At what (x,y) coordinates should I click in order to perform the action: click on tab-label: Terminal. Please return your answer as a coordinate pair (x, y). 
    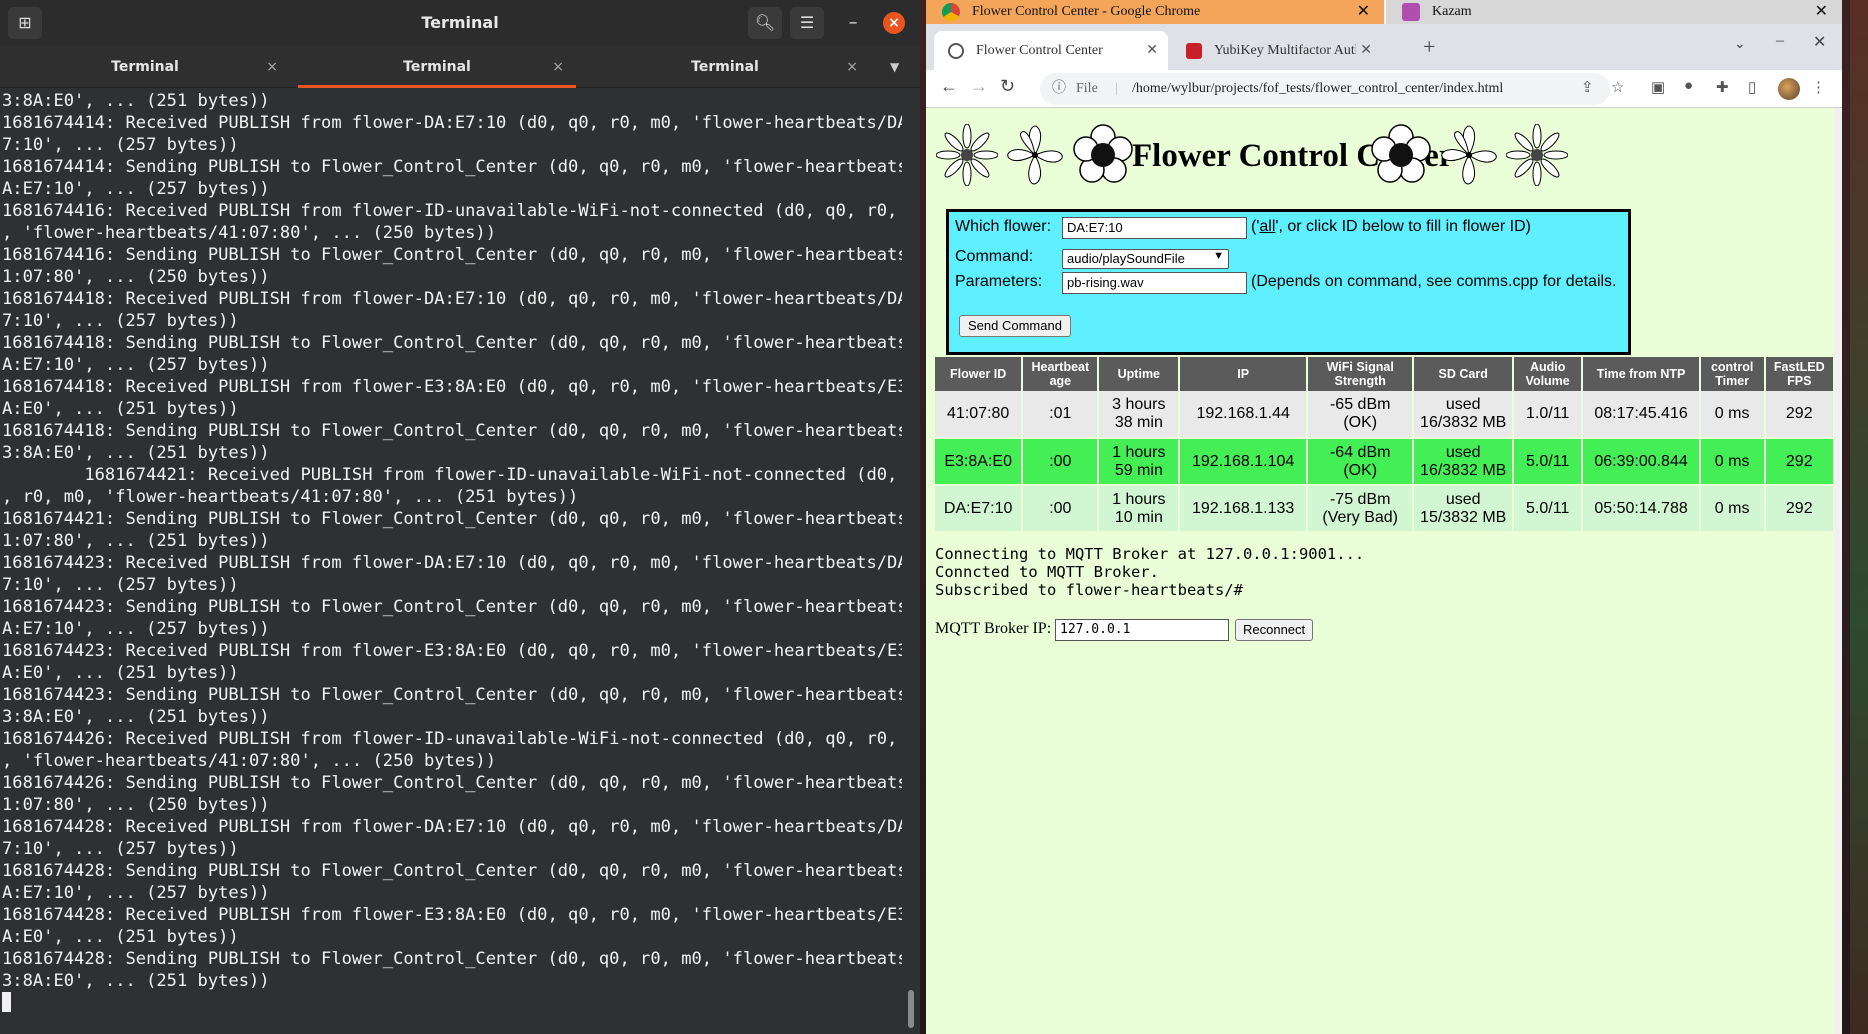
    Looking at the image, I should click on (437, 67).